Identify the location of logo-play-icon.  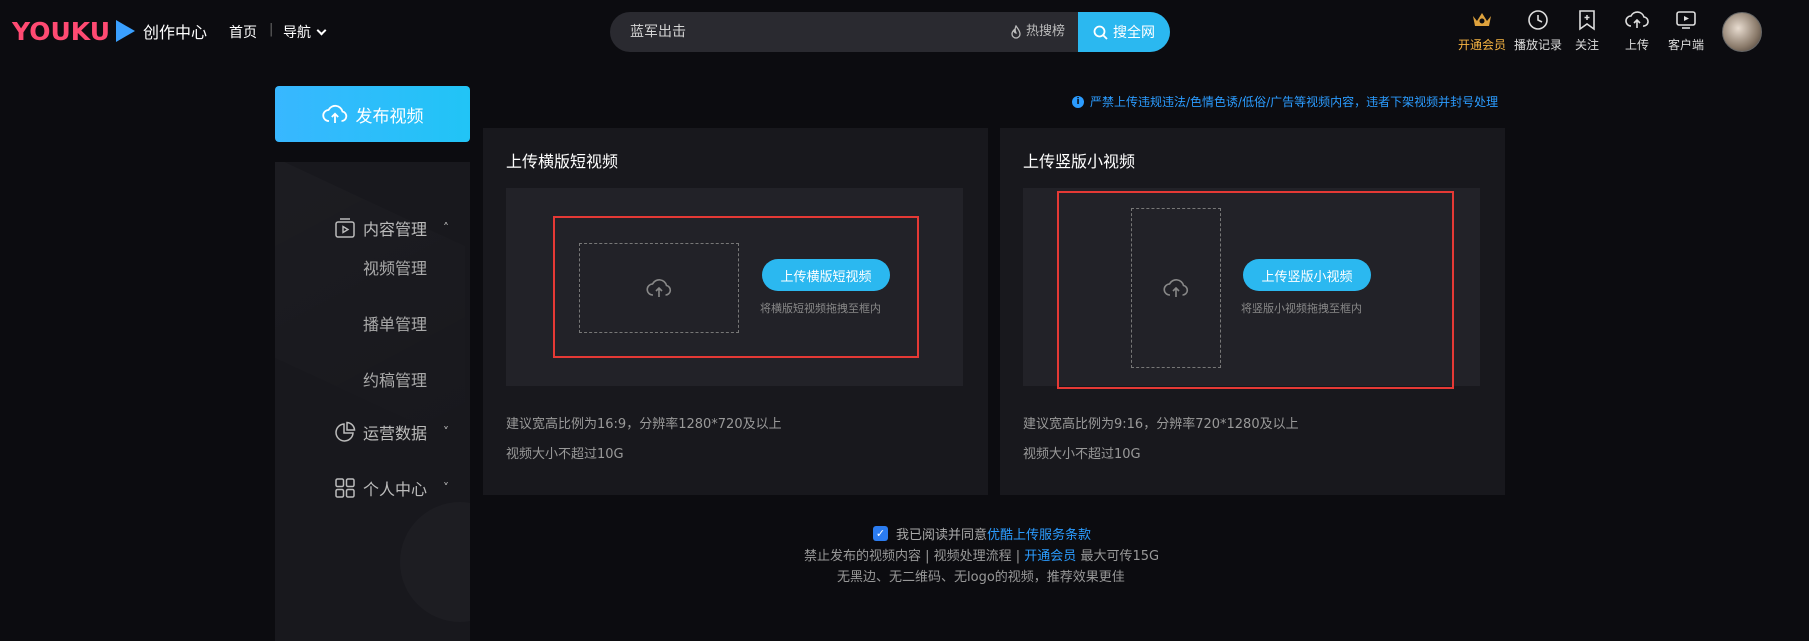
(125, 31).